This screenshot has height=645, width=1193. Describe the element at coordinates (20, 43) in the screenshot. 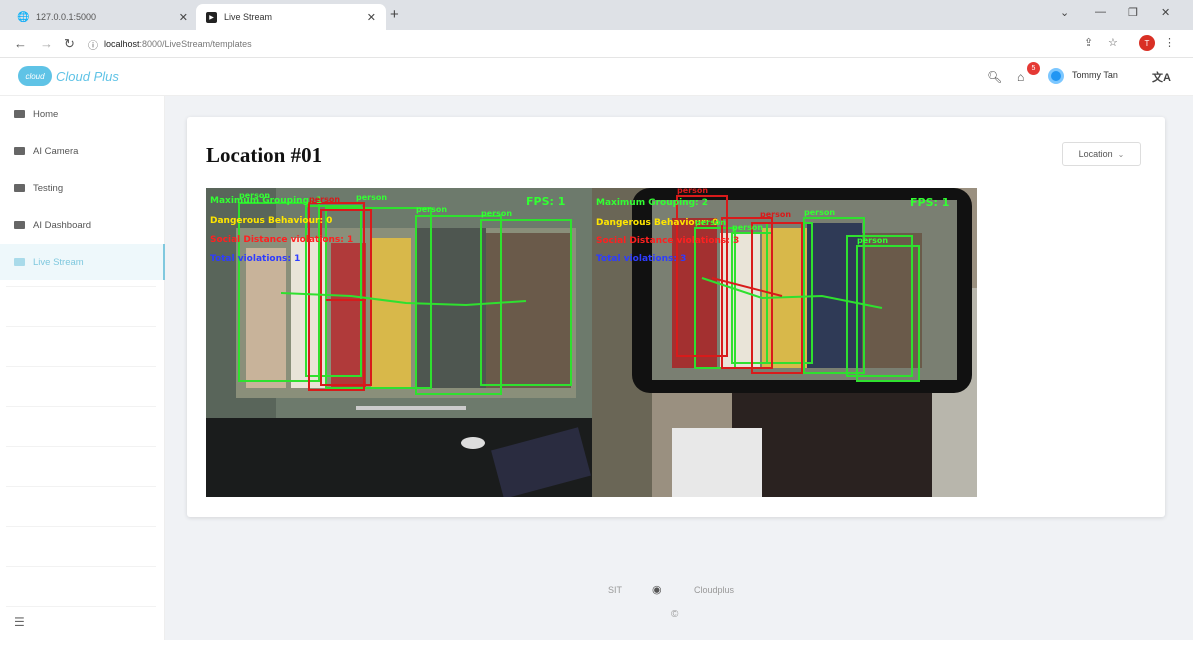

I see `back-icon: ←` at that location.